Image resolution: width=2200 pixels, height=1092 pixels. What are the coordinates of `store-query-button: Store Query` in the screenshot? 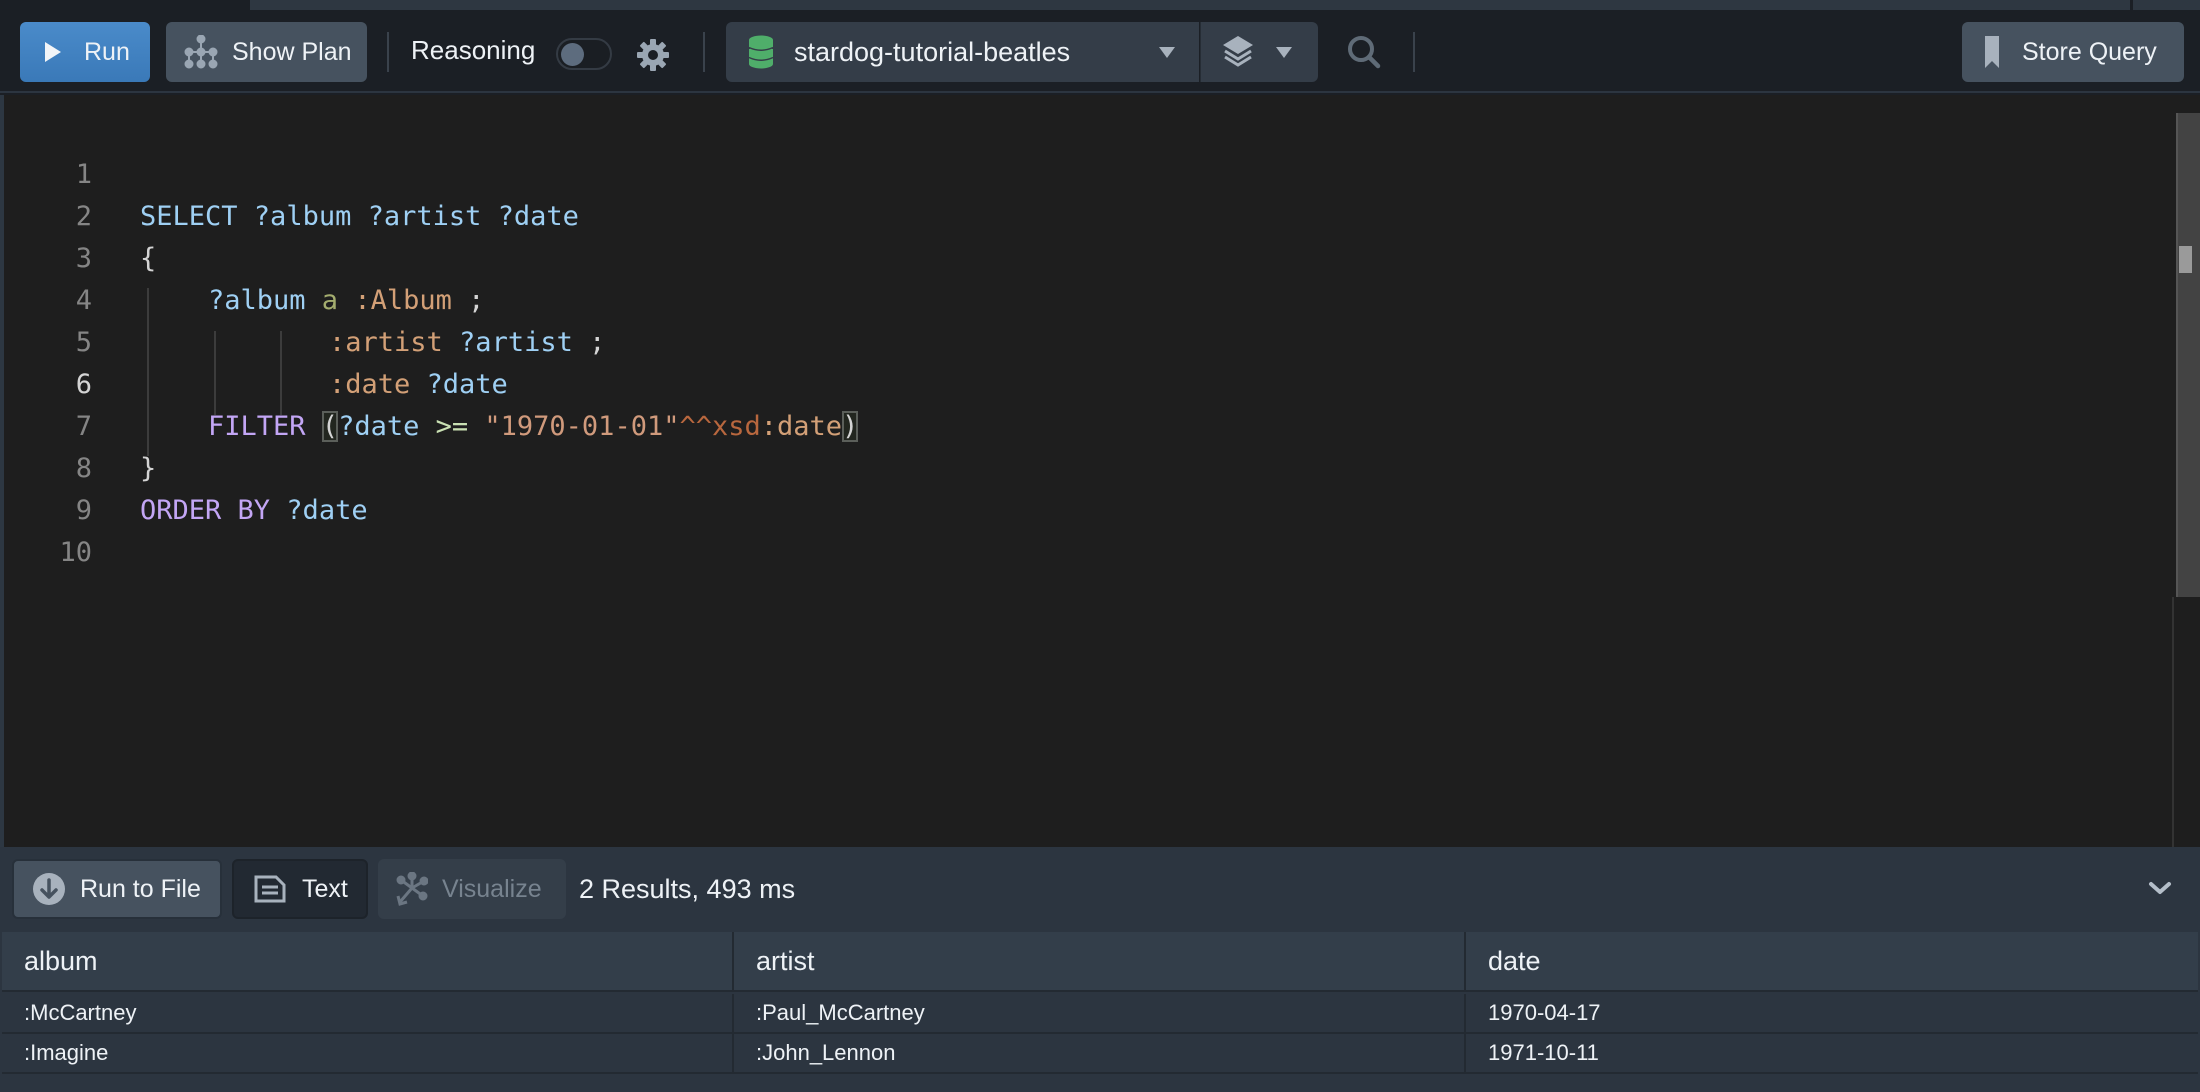 It's located at (2073, 52).